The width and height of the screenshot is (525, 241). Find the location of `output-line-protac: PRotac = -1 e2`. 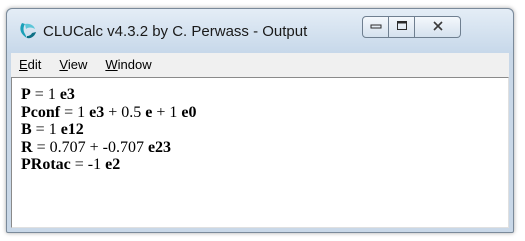

output-line-protac: PRotac = -1 e2 is located at coordinates (71, 164).